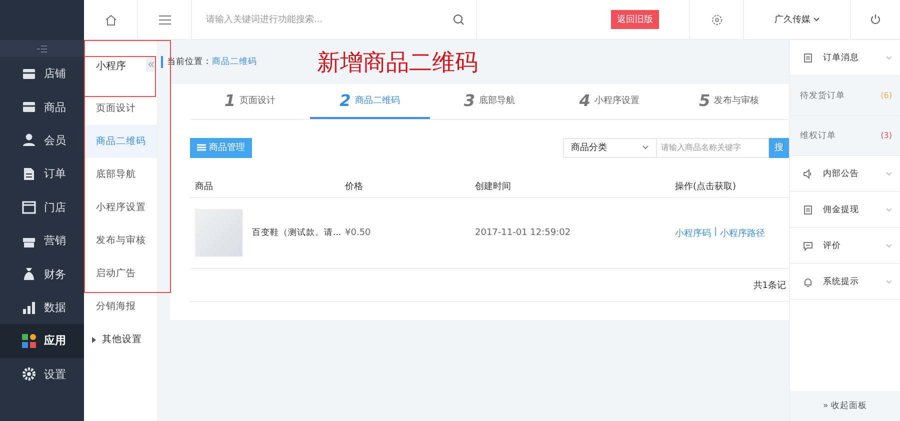 This screenshot has width=900, height=421. What do you see at coordinates (42, 141) in the screenshot?
I see `sidebar-item: 会员` at bounding box center [42, 141].